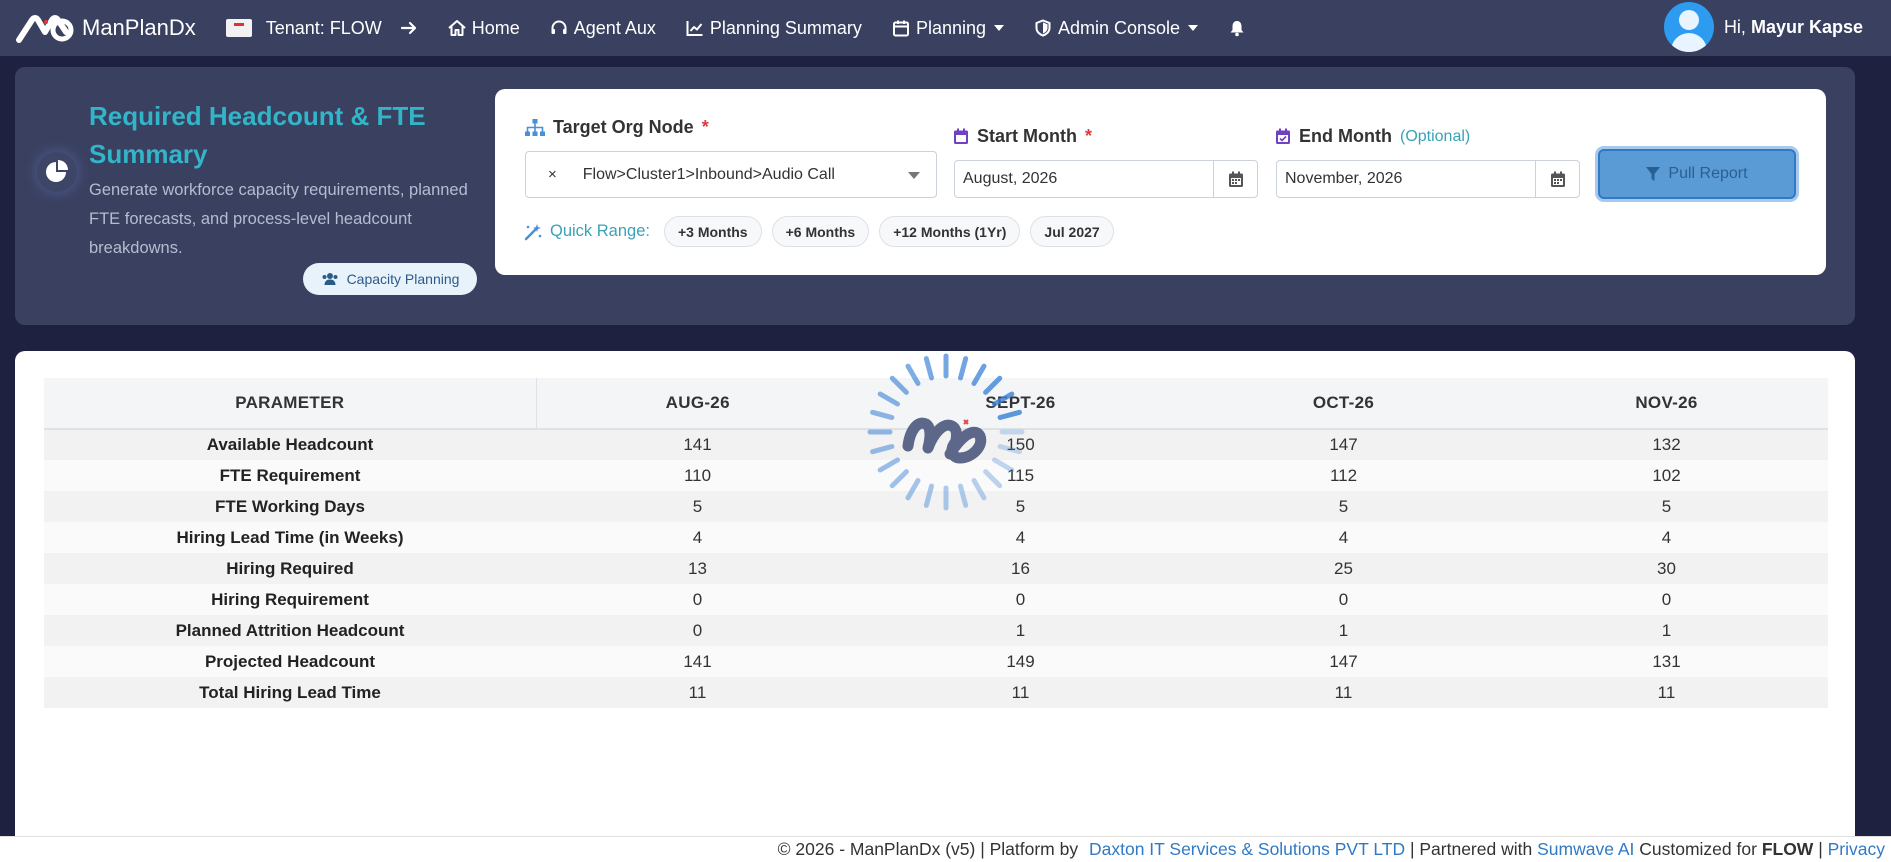 The height and width of the screenshot is (862, 1891). What do you see at coordinates (139, 27) in the screenshot?
I see `brand-name: ManPlanDx` at bounding box center [139, 27].